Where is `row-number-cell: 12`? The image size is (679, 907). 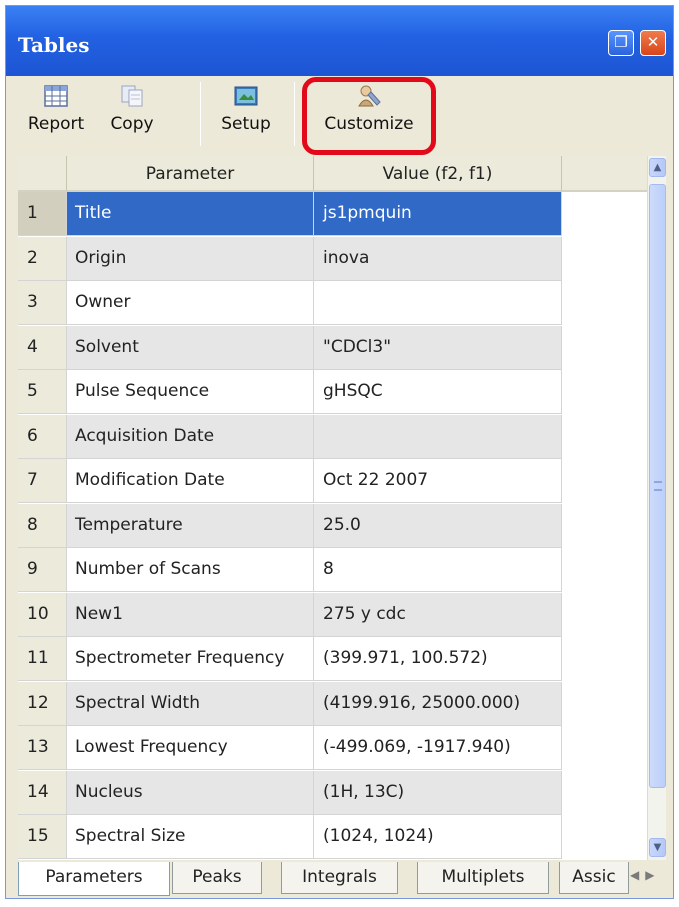
row-number-cell: 12 is located at coordinates (42, 703).